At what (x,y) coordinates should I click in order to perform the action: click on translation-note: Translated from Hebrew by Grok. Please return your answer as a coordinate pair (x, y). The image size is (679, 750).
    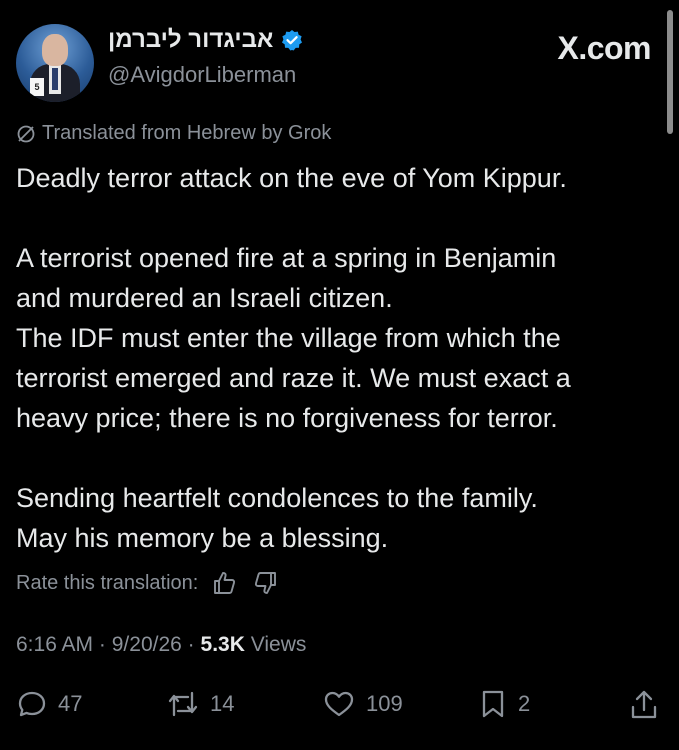
    Looking at the image, I should click on (173, 133).